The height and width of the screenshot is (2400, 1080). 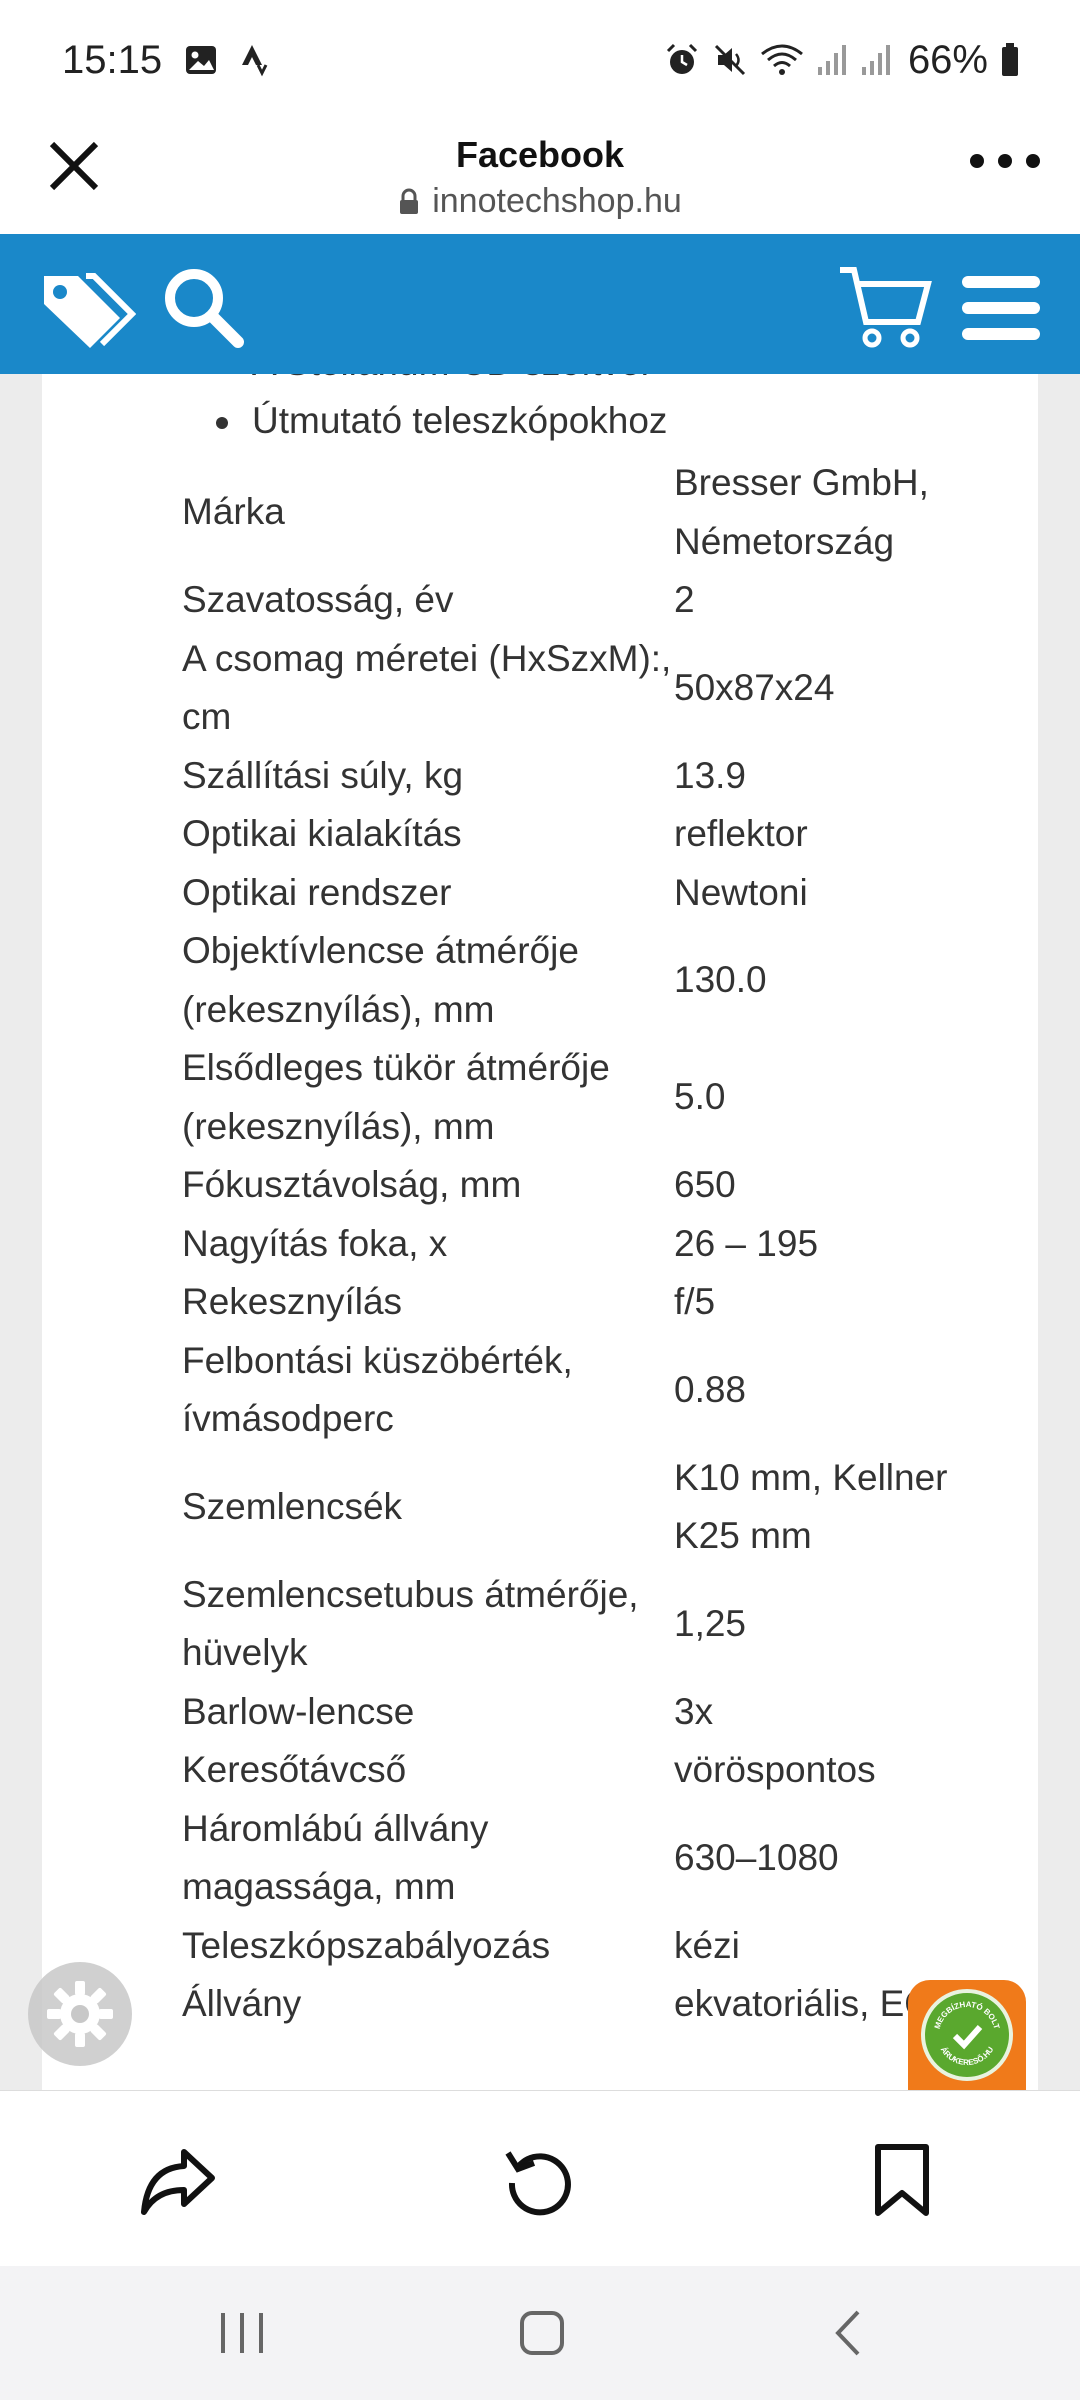 I want to click on settings-button, so click(x=80, y=2014).